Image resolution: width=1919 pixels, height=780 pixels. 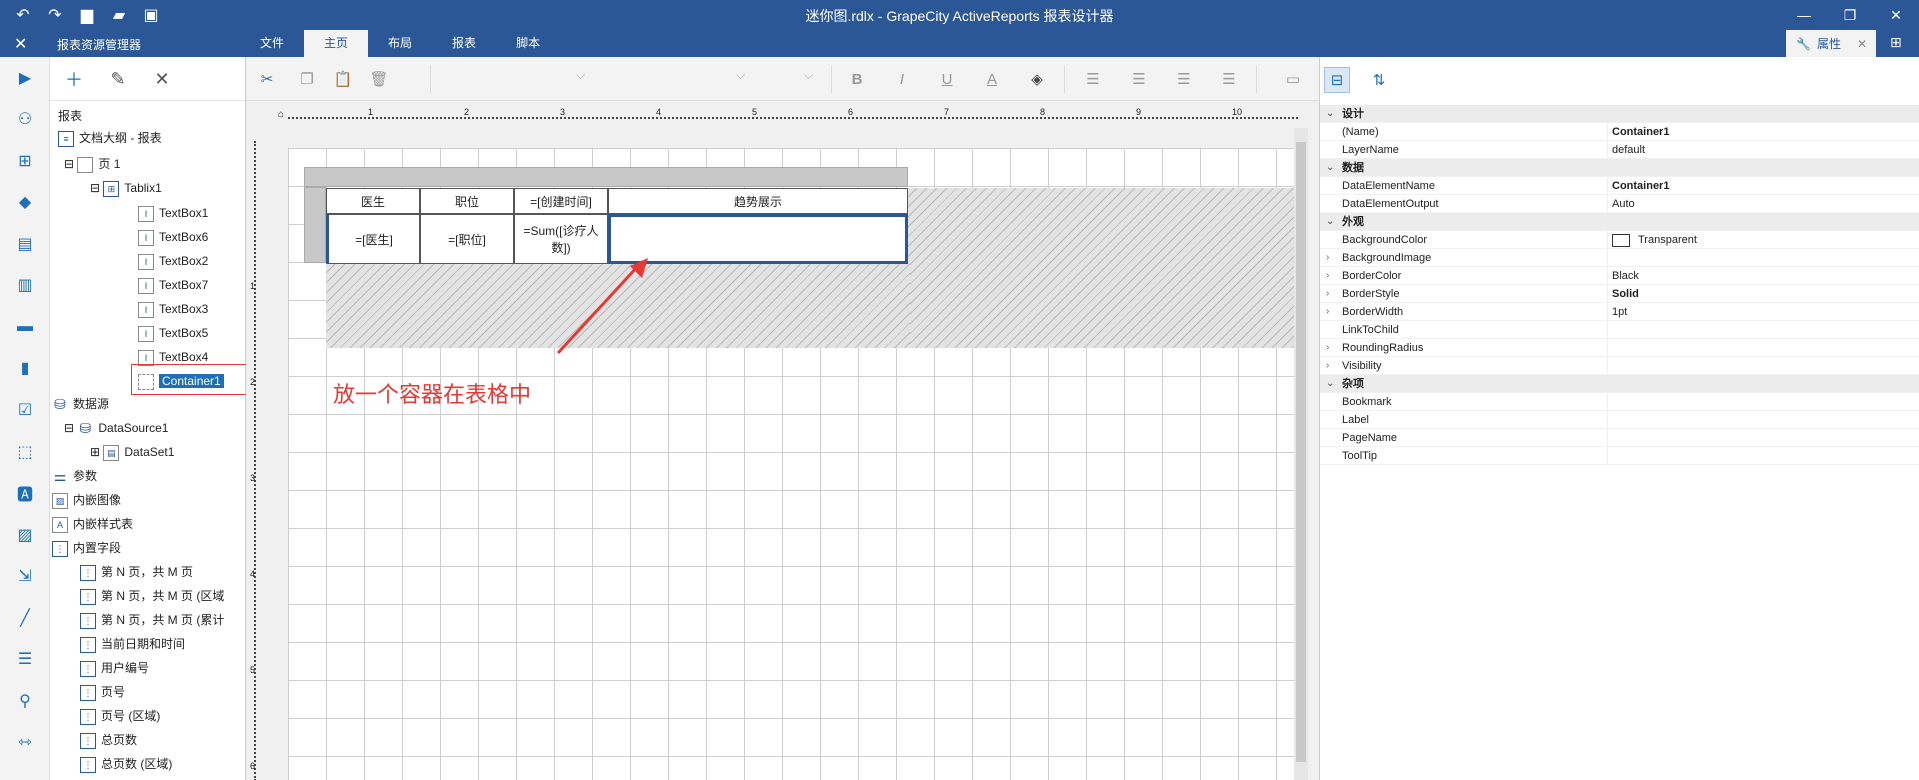 I want to click on underline-button: U, so click(x=947, y=79).